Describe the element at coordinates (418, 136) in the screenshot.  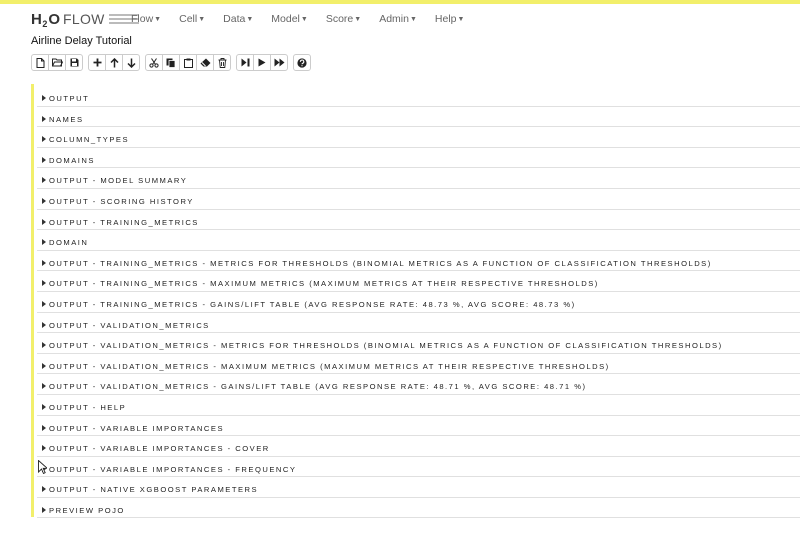
I see `output-section-column-types: COLUMN_TYPES` at that location.